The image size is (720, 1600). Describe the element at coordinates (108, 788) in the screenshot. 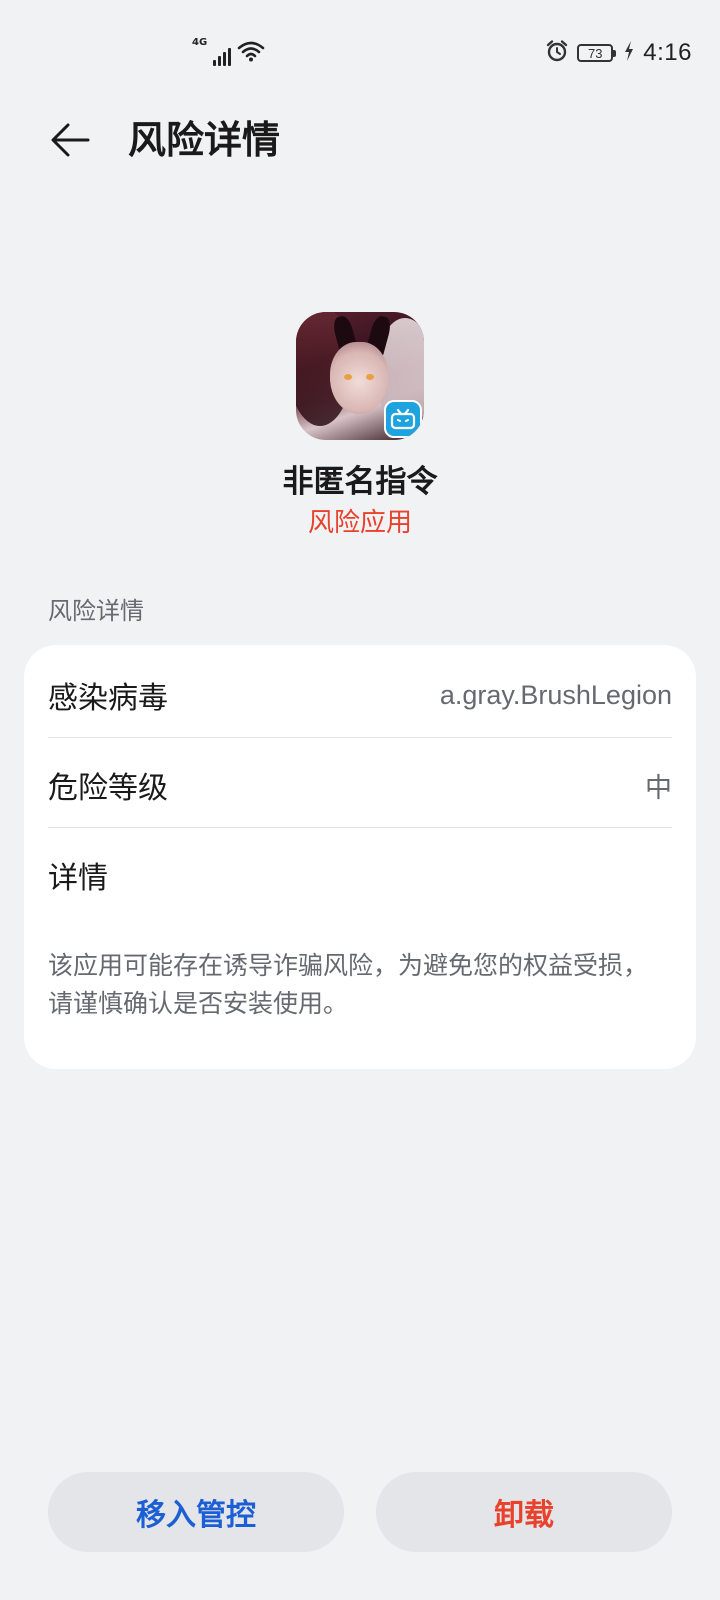

I see `risk-level-label: 危险等级` at that location.